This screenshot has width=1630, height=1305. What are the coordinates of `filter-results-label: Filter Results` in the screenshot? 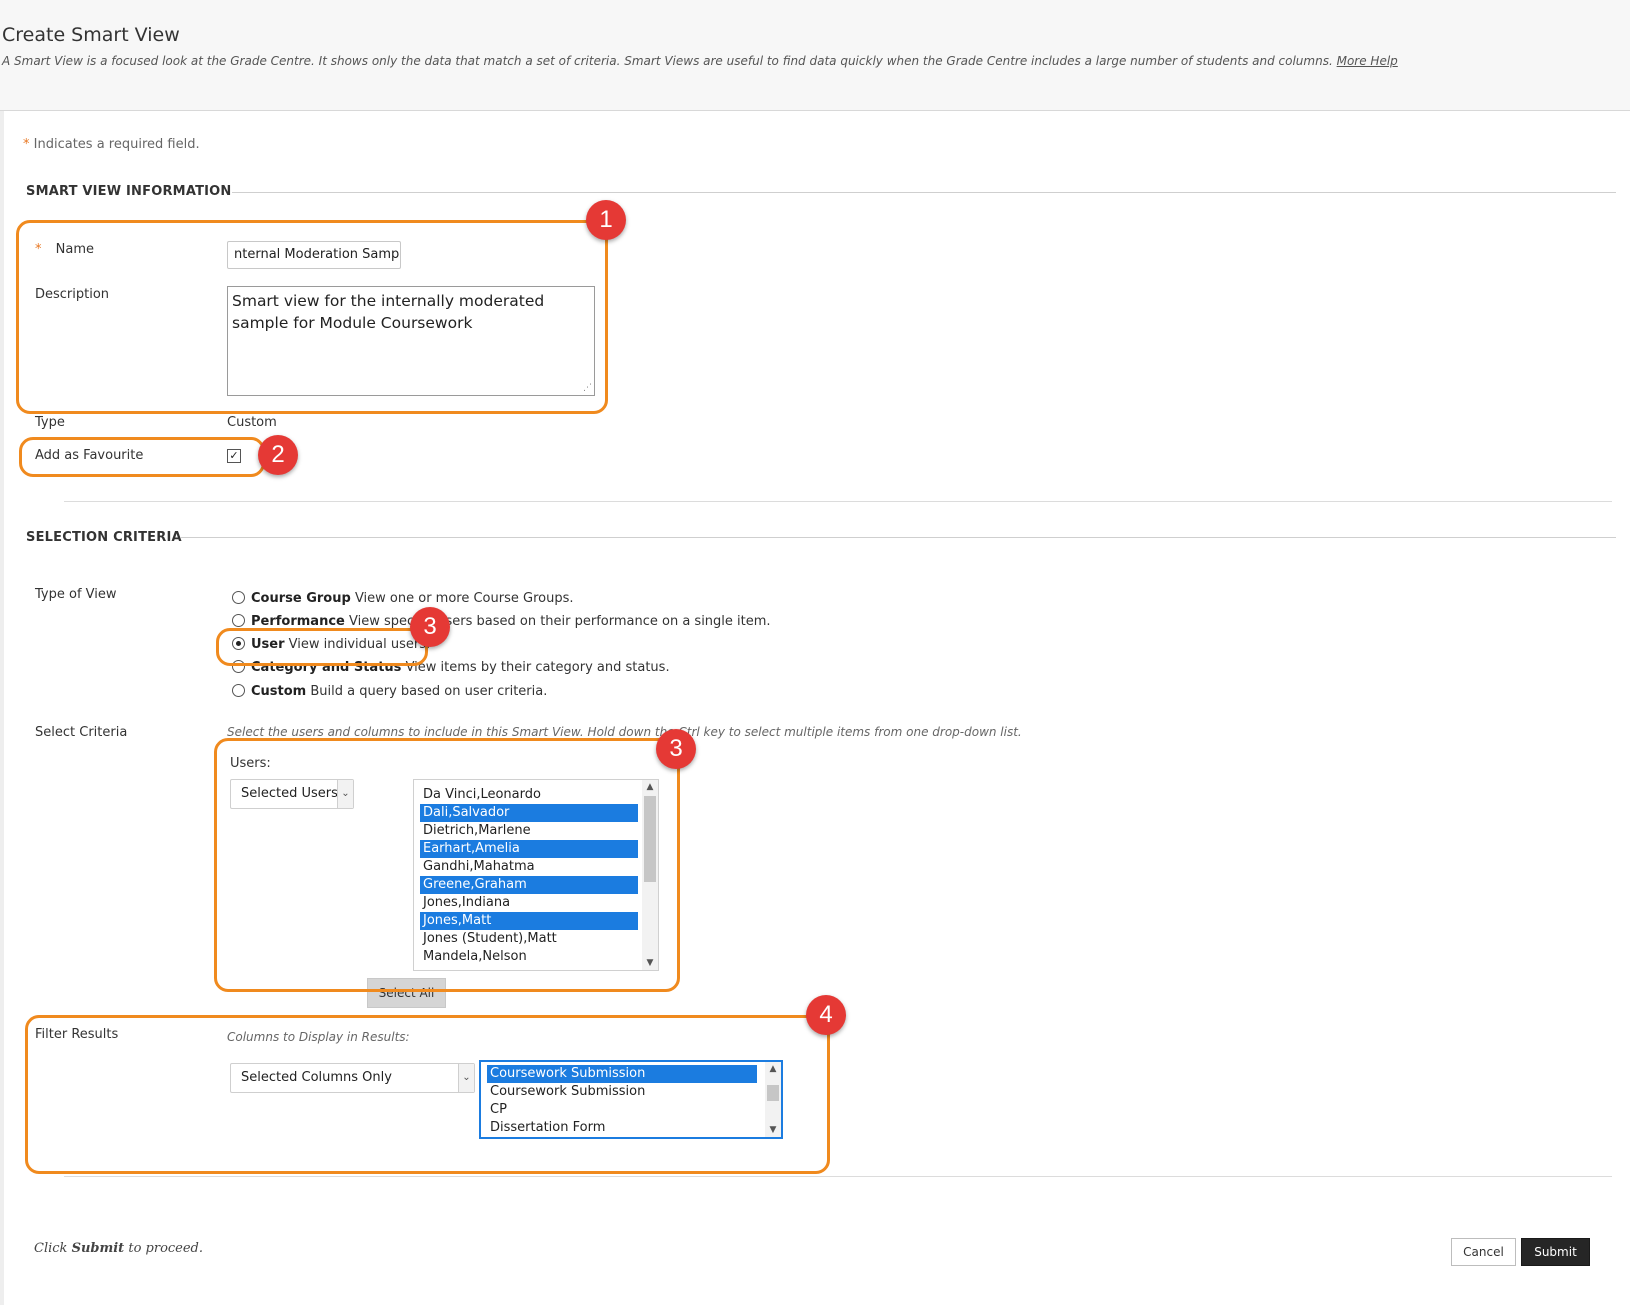 It's located at (77, 1034).